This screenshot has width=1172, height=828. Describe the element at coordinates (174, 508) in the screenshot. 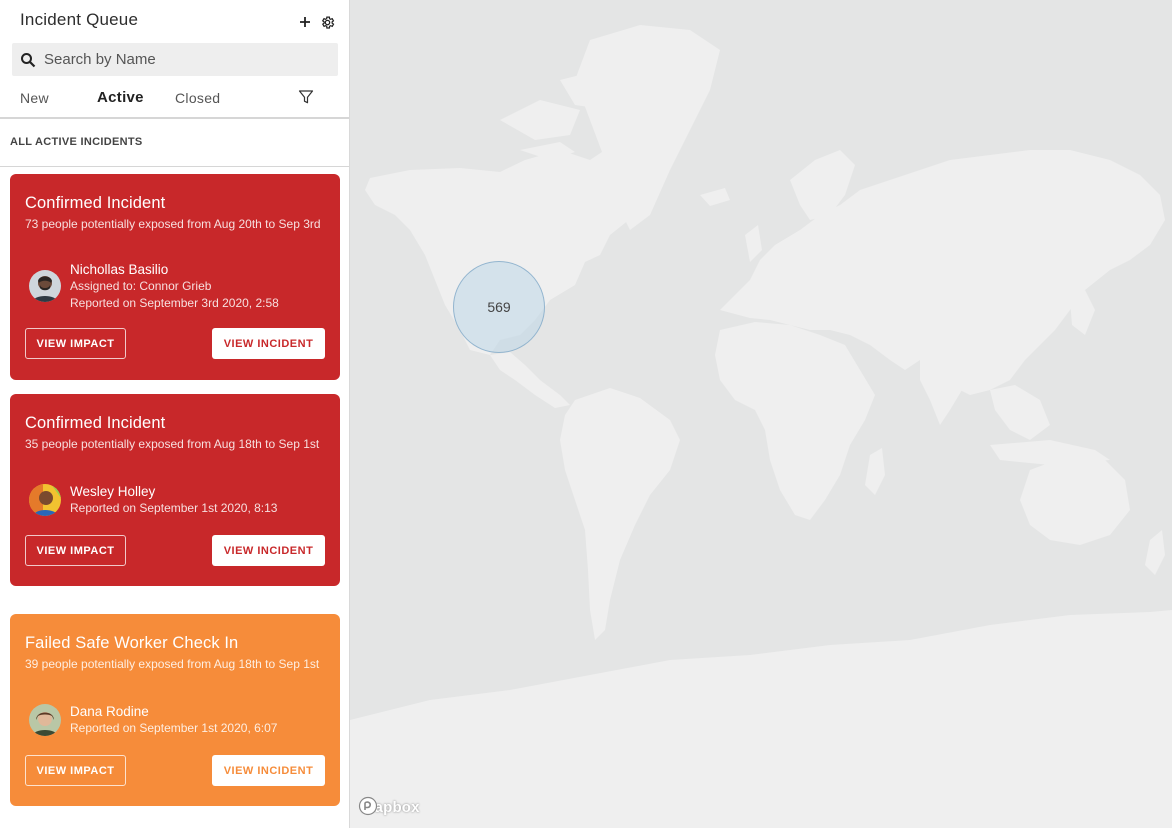

I see `reported-date: Reported on September 1st 2020, 8:13` at that location.